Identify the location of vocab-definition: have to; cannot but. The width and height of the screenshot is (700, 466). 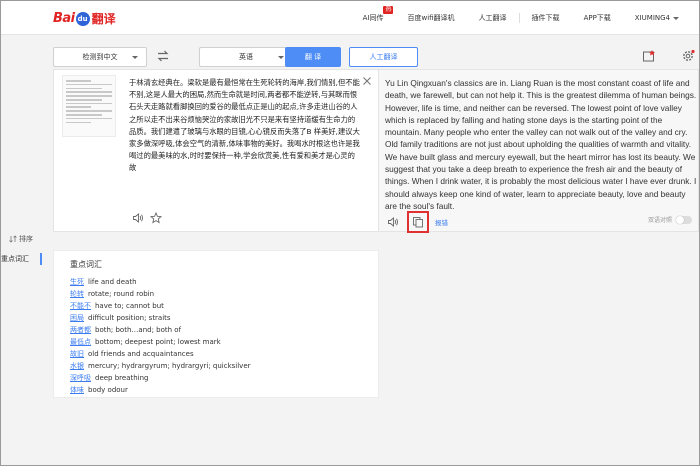
(129, 306).